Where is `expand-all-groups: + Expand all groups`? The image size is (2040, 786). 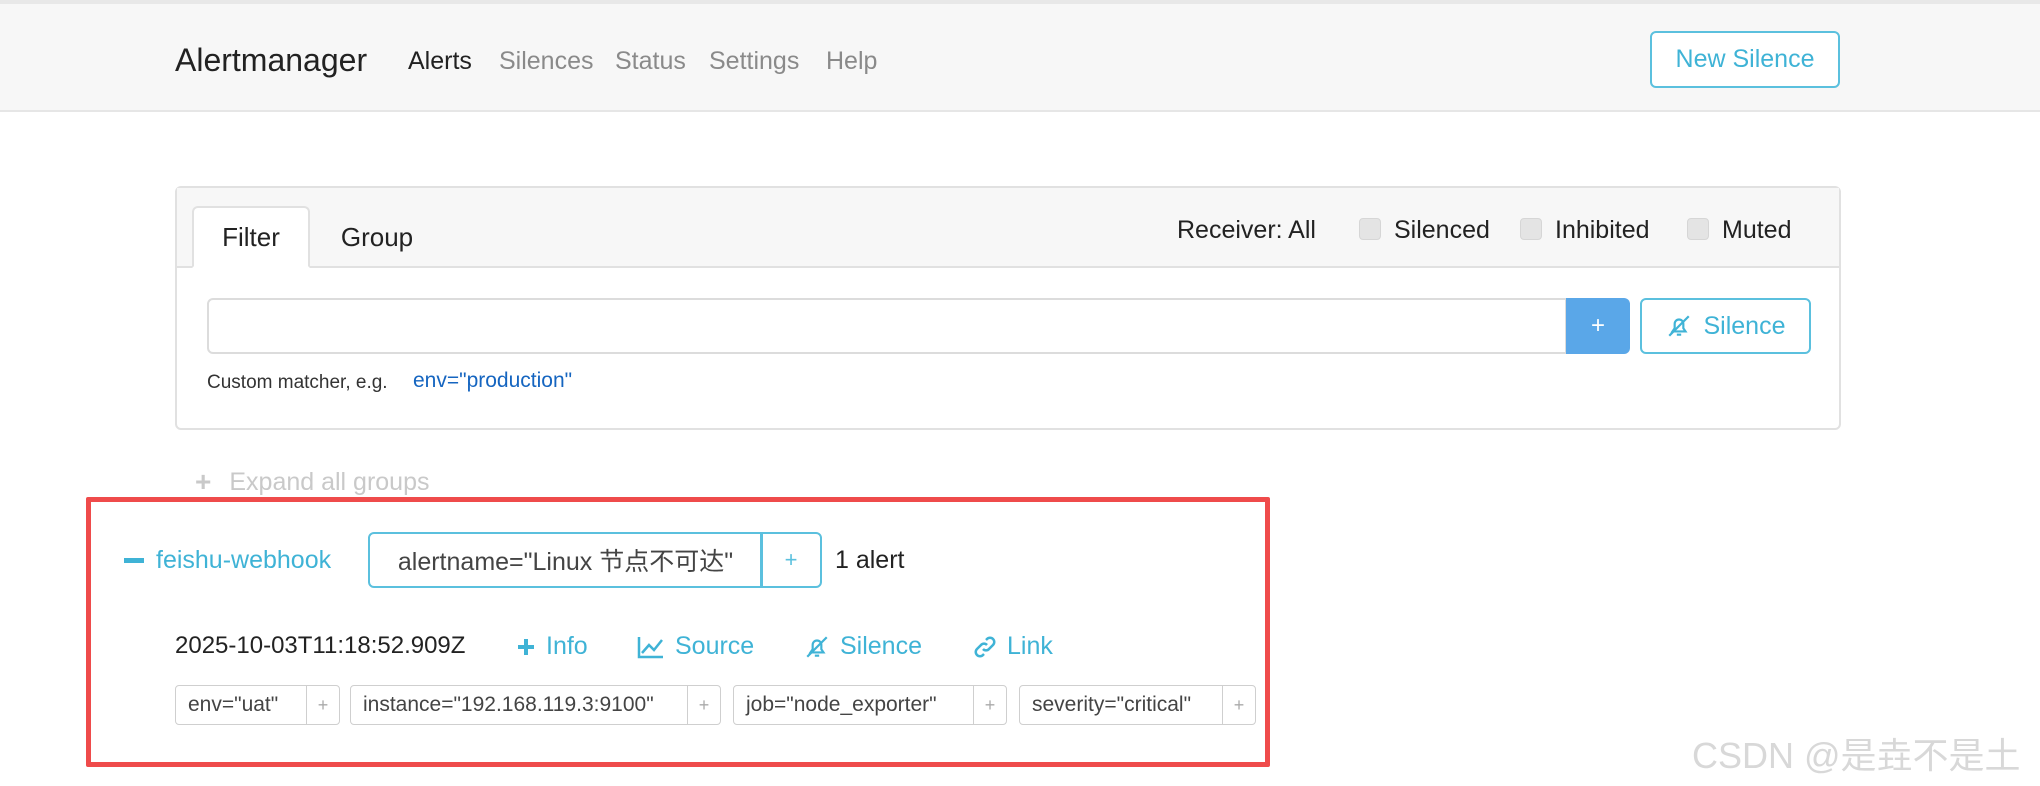
expand-all-groups: + Expand all groups is located at coordinates (312, 482).